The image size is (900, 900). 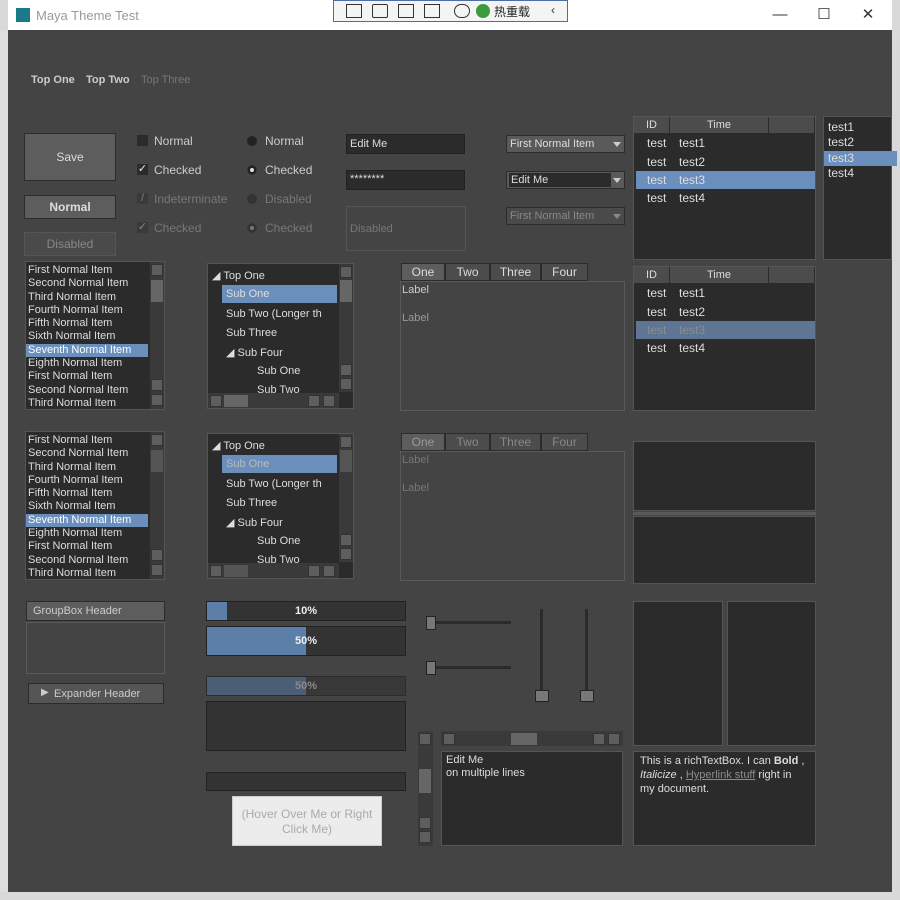 What do you see at coordinates (252, 141) in the screenshot?
I see `radio-normal` at bounding box center [252, 141].